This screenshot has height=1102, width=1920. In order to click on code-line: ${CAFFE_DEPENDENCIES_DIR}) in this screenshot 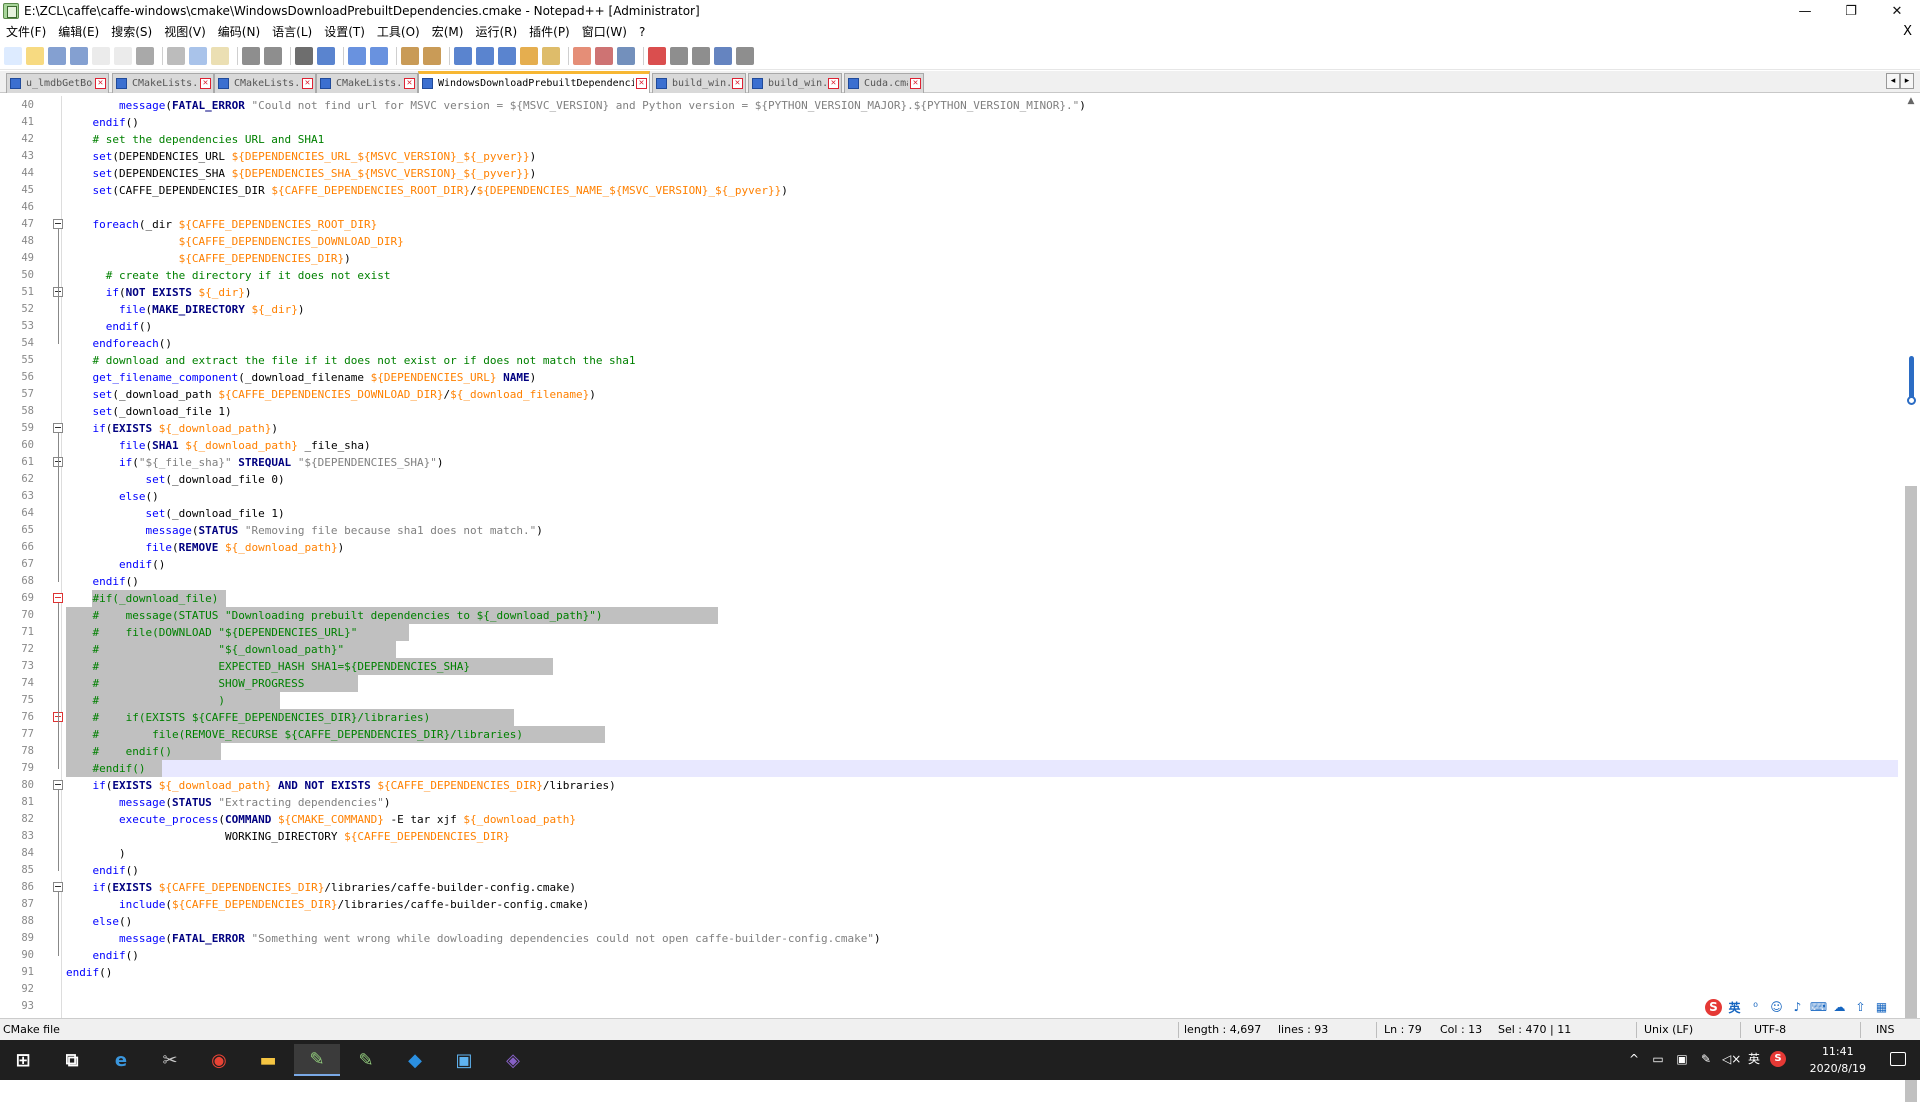, I will do `click(208, 258)`.